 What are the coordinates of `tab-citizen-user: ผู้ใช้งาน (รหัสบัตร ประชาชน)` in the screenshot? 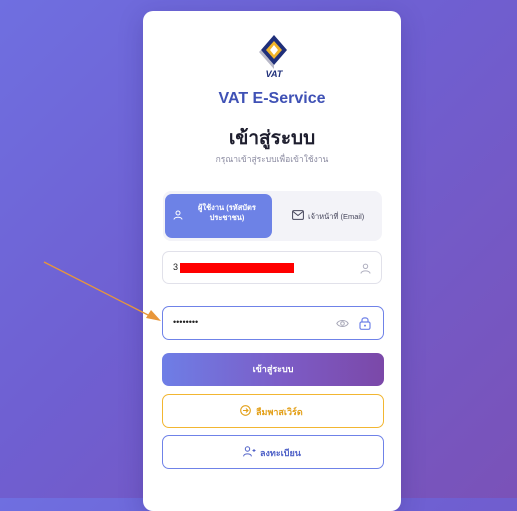 It's located at (218, 216).